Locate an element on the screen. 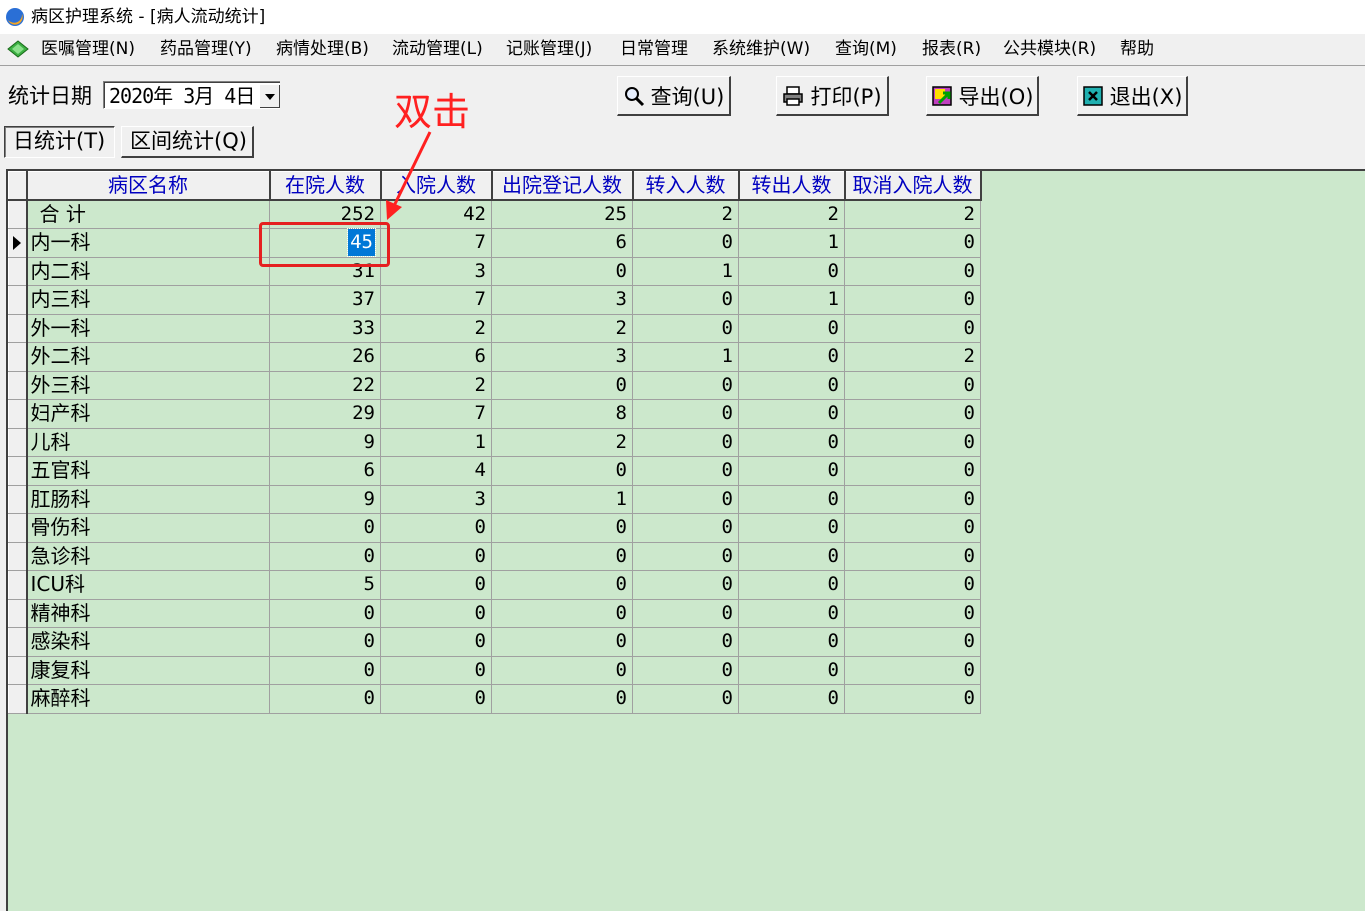 The width and height of the screenshot is (1365, 911). count-cell: 42 is located at coordinates (436, 214).